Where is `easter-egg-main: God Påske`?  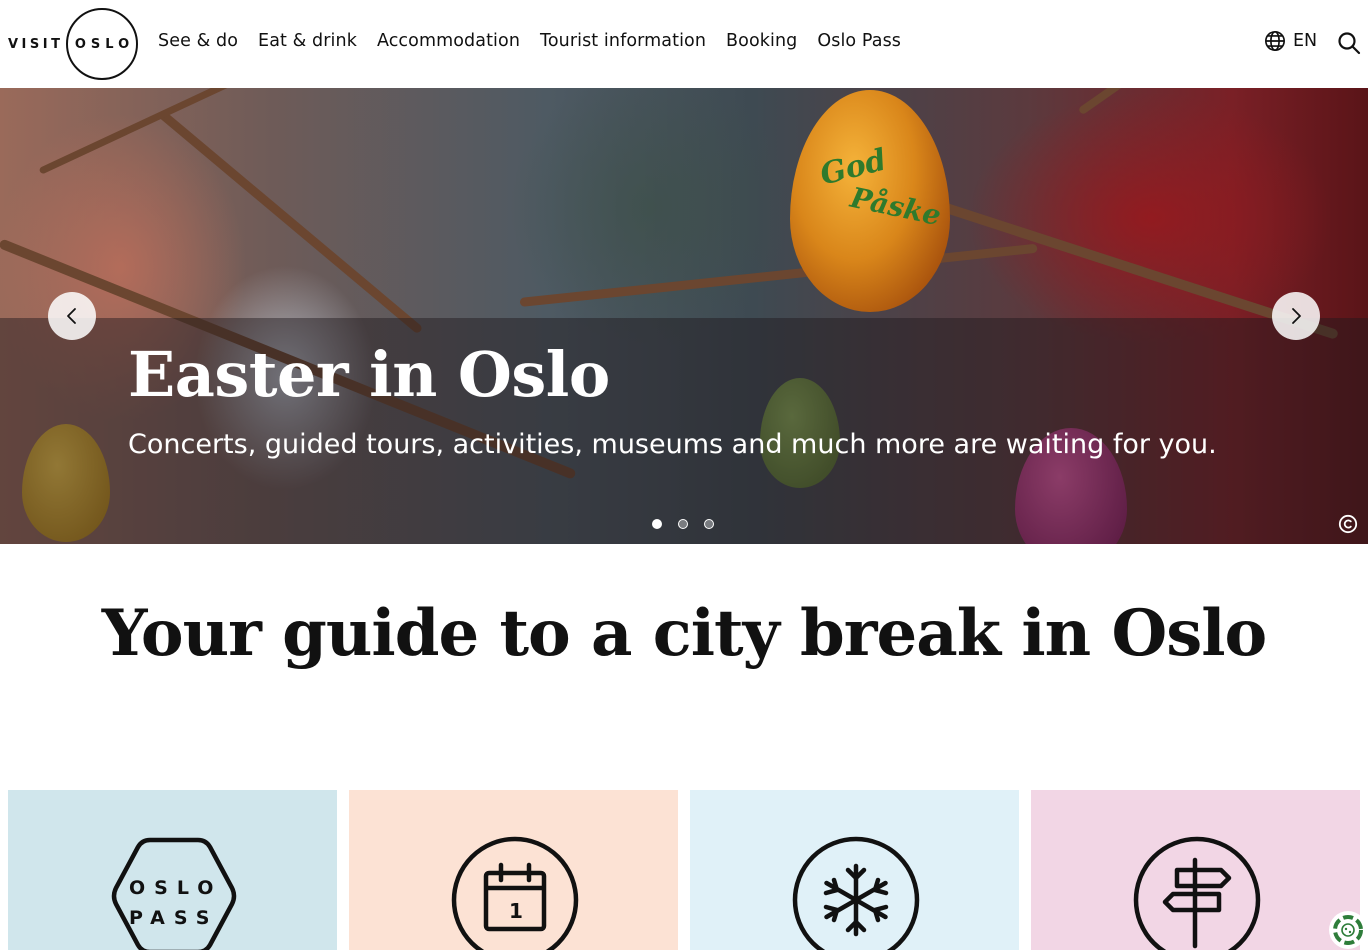 easter-egg-main: God Påske is located at coordinates (870, 201).